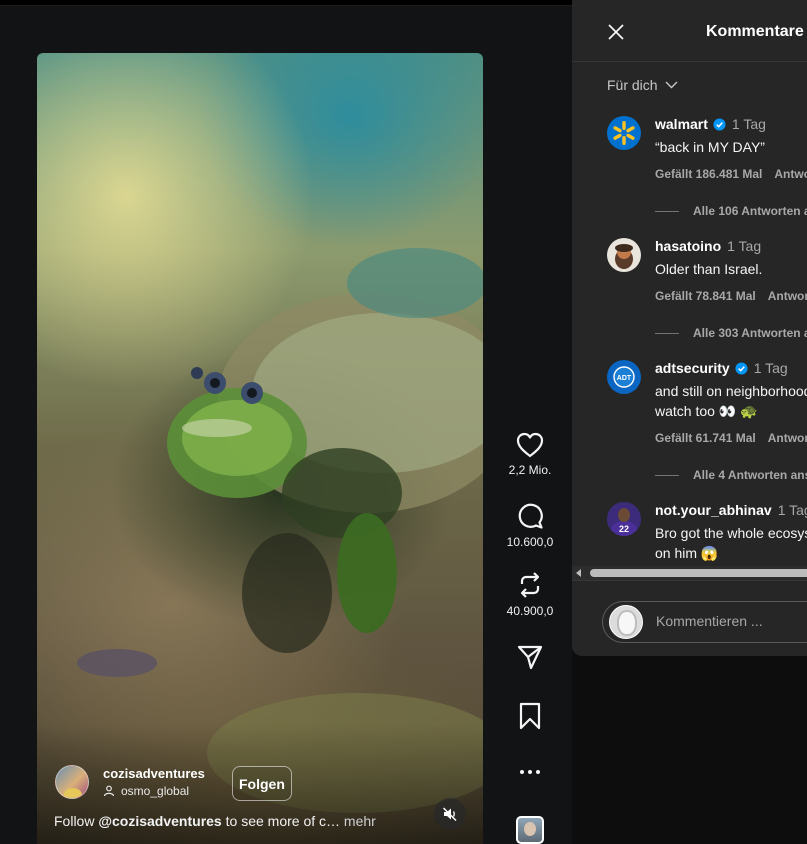 This screenshot has height=844, width=807. Describe the element at coordinates (705, 296) in the screenshot. I see `comment-like-count: Gefällt 78.841 Mal` at that location.